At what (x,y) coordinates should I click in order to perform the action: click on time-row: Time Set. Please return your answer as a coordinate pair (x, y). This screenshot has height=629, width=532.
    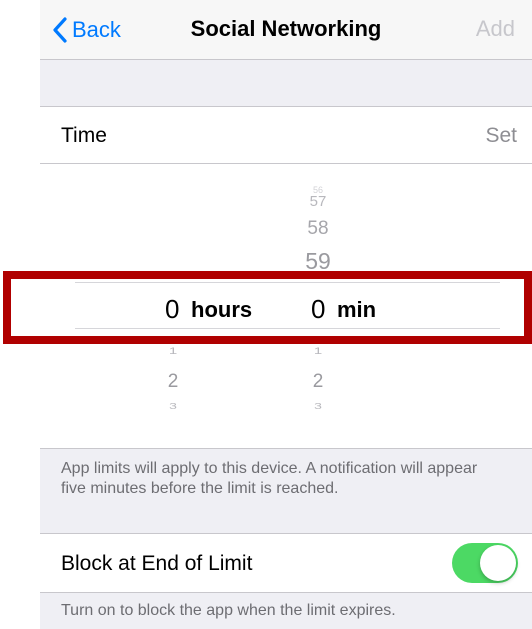
    Looking at the image, I should click on (286, 135).